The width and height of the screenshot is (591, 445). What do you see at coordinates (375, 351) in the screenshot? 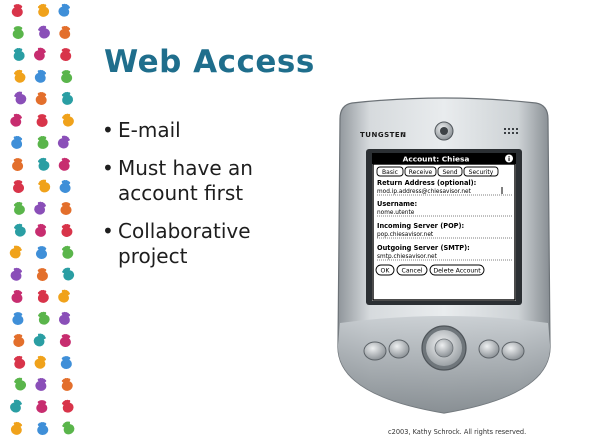
I see `calendar-icon` at bounding box center [375, 351].